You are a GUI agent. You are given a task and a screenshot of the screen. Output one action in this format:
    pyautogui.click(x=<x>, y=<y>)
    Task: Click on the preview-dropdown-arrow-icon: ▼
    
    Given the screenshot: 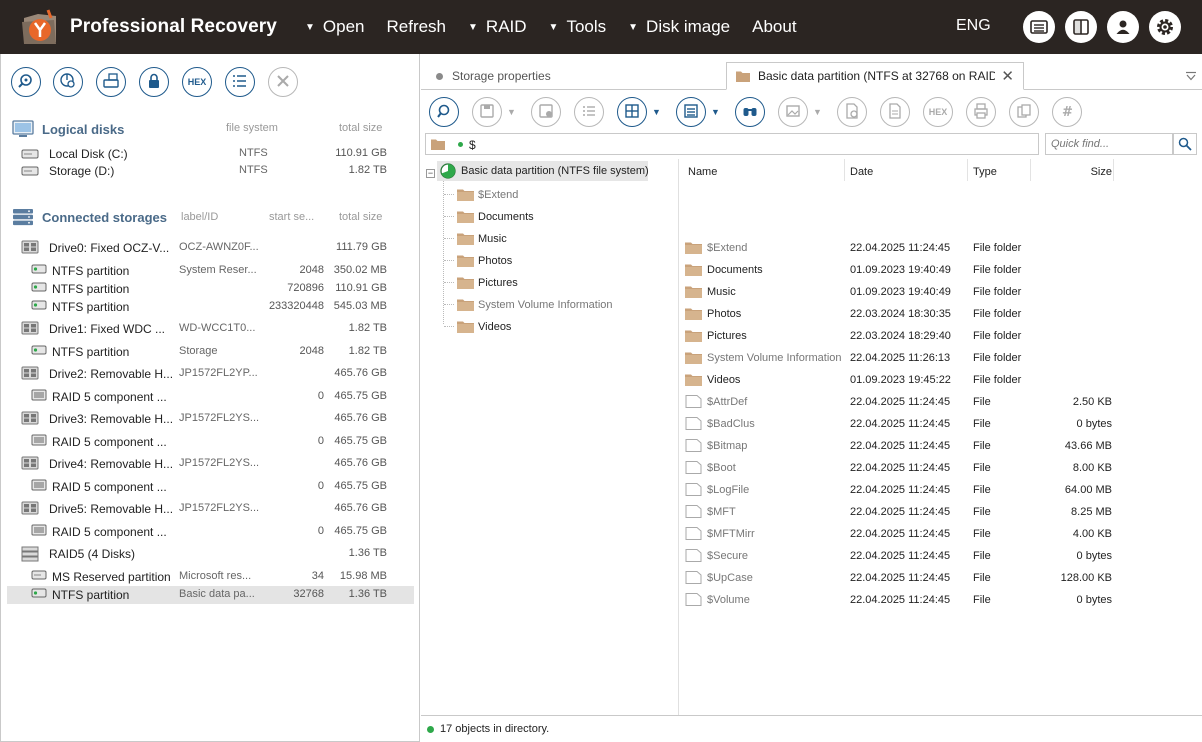 What is the action you would take?
    pyautogui.click(x=817, y=112)
    